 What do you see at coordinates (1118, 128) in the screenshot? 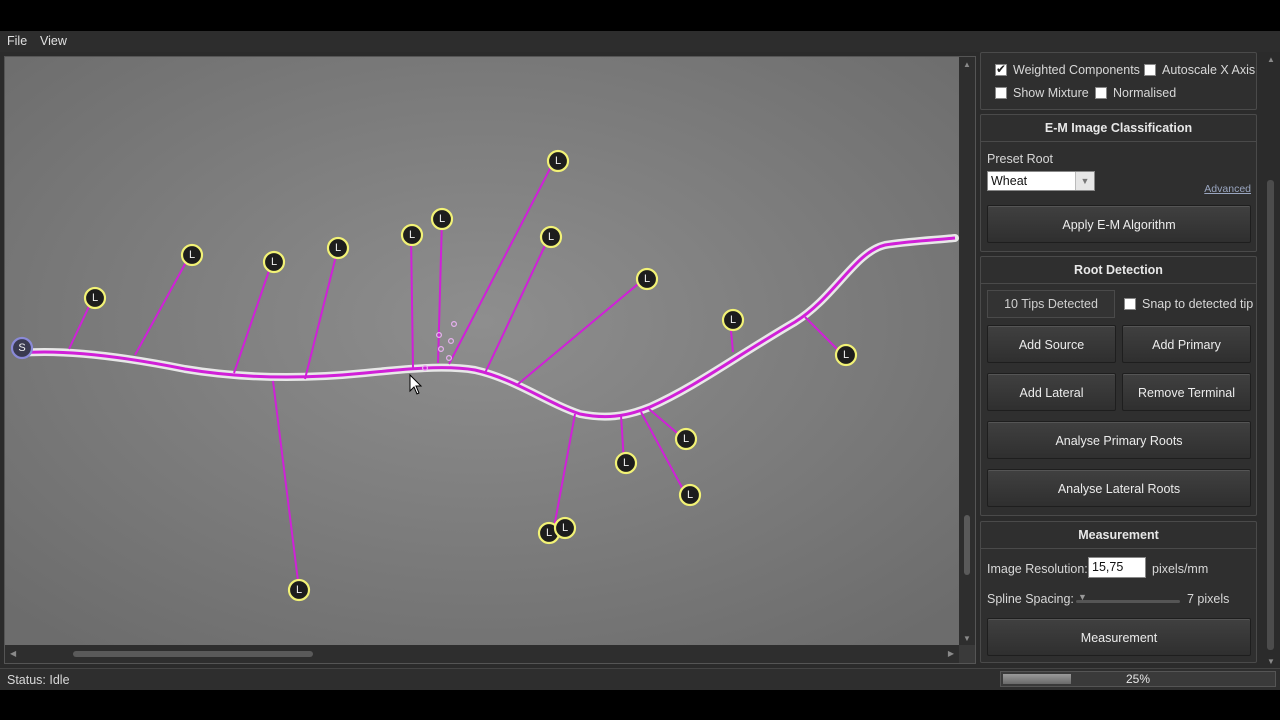
I see `em-title: E-M Image Classification` at bounding box center [1118, 128].